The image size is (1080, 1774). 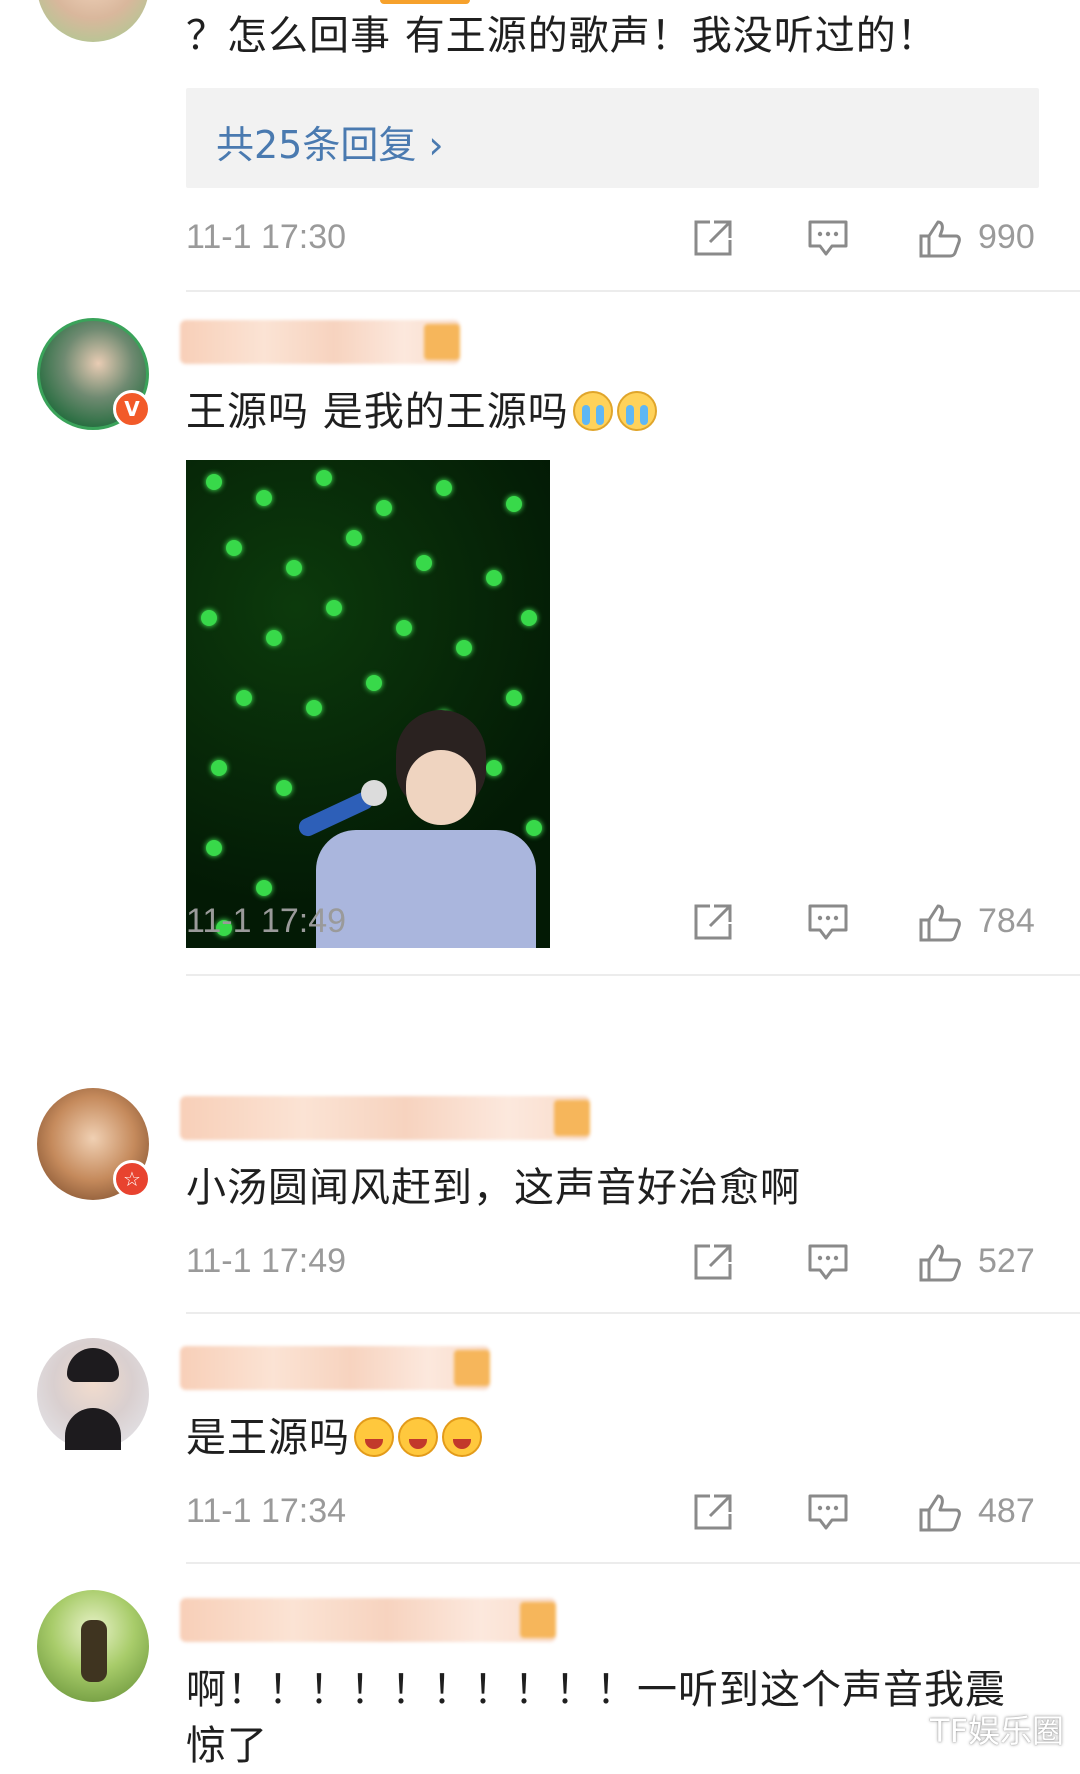 What do you see at coordinates (266, 1511) in the screenshot?
I see `comment-time: 11-1 17:34` at bounding box center [266, 1511].